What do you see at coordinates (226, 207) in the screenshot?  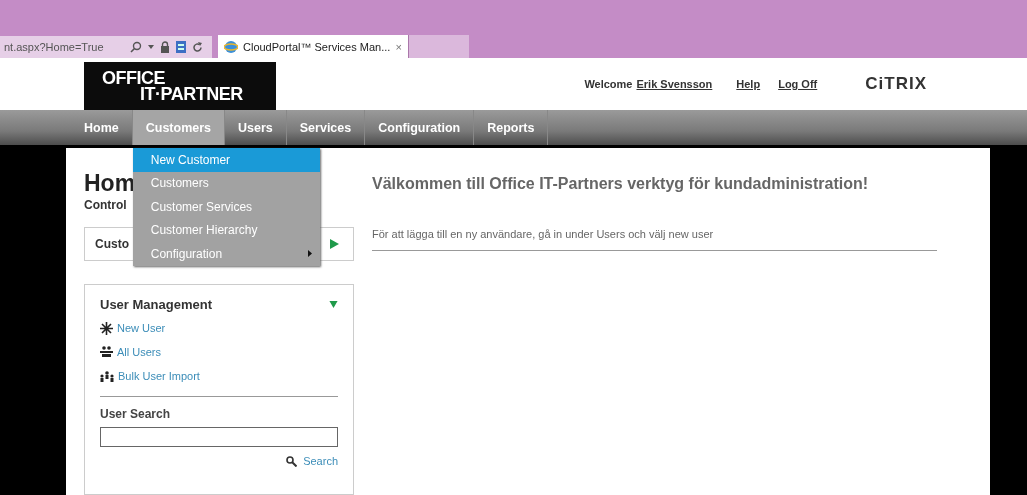 I see `menu-item: Customer Services` at bounding box center [226, 207].